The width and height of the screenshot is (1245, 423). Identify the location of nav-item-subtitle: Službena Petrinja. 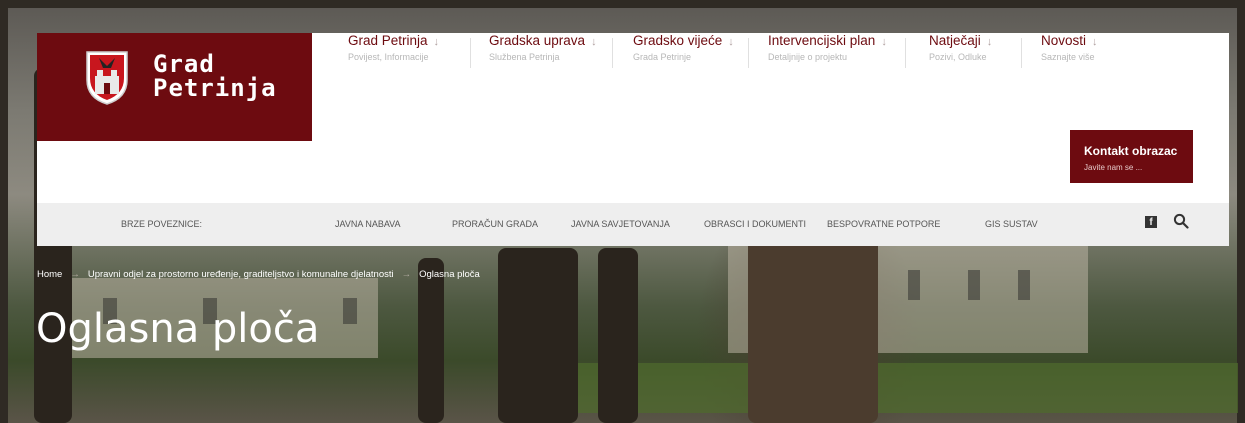
(524, 57).